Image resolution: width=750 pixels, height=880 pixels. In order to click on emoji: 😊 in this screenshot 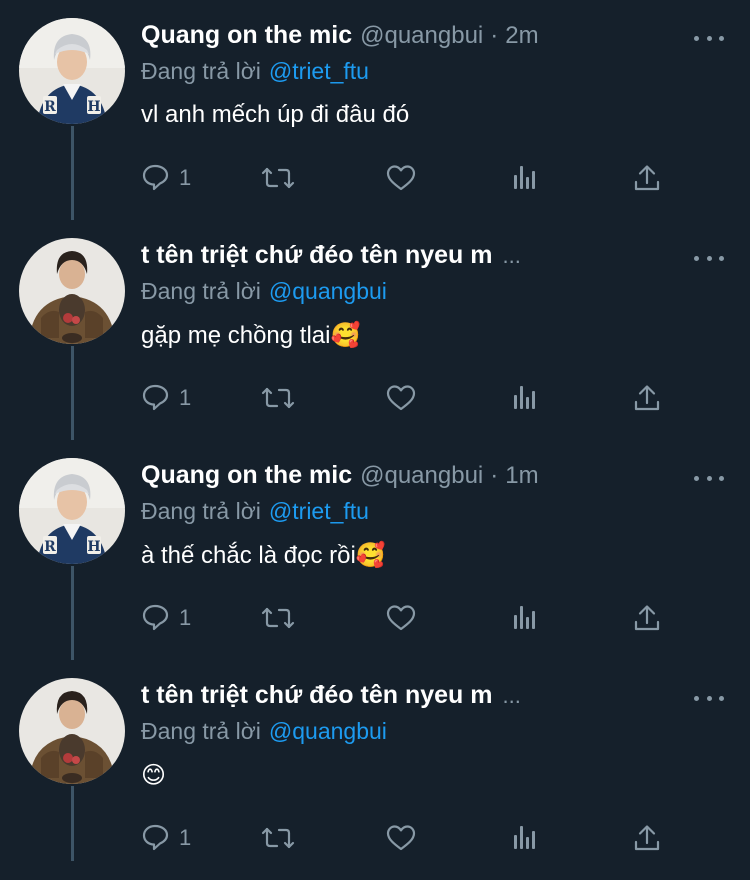, I will do `click(154, 775)`.